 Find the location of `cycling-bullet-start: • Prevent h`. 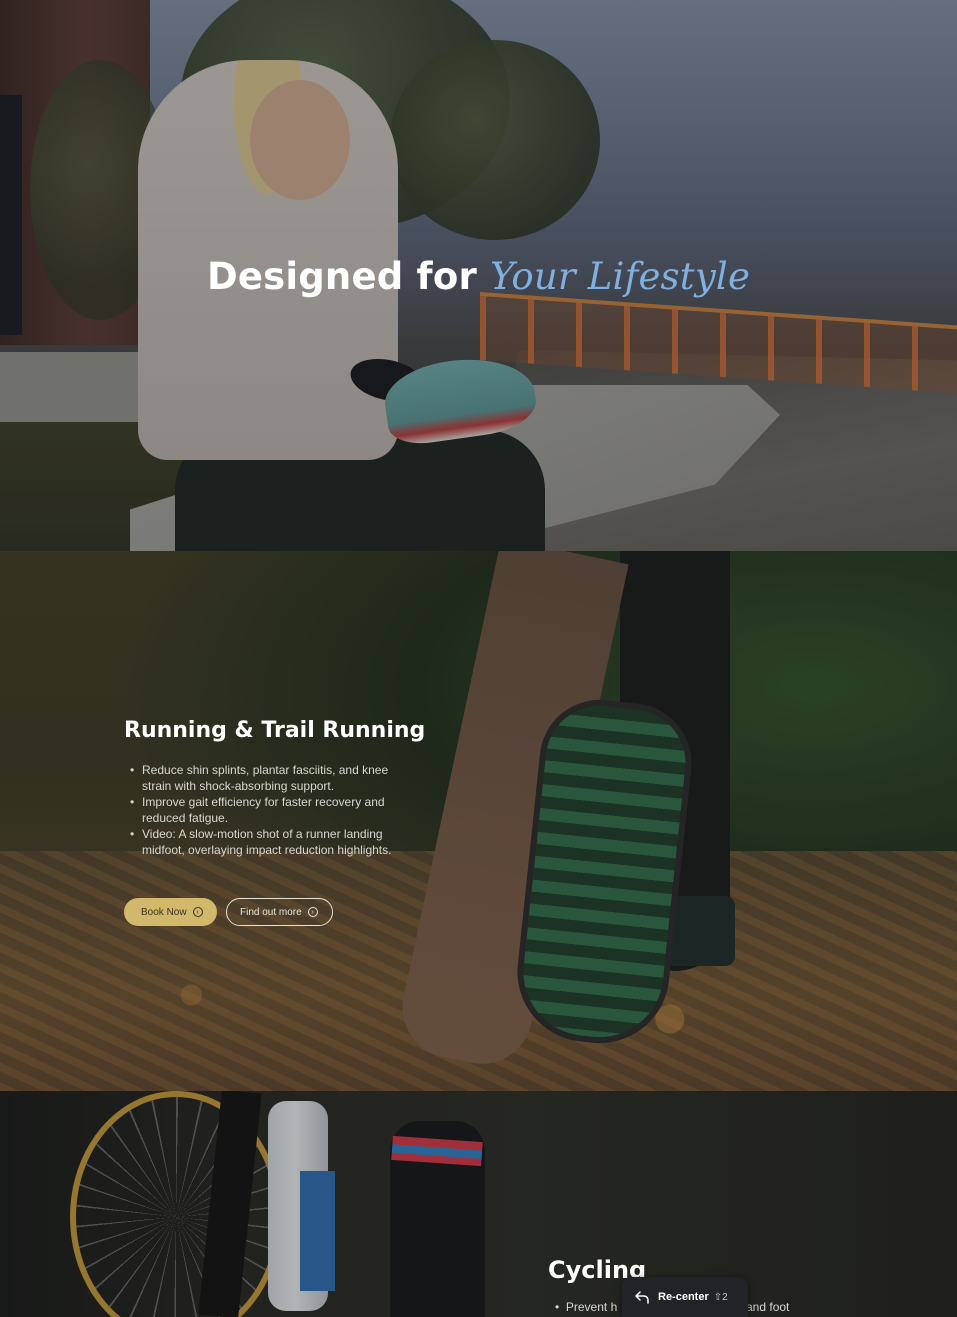

cycling-bullet-start: • Prevent h is located at coordinates (586, 1307).